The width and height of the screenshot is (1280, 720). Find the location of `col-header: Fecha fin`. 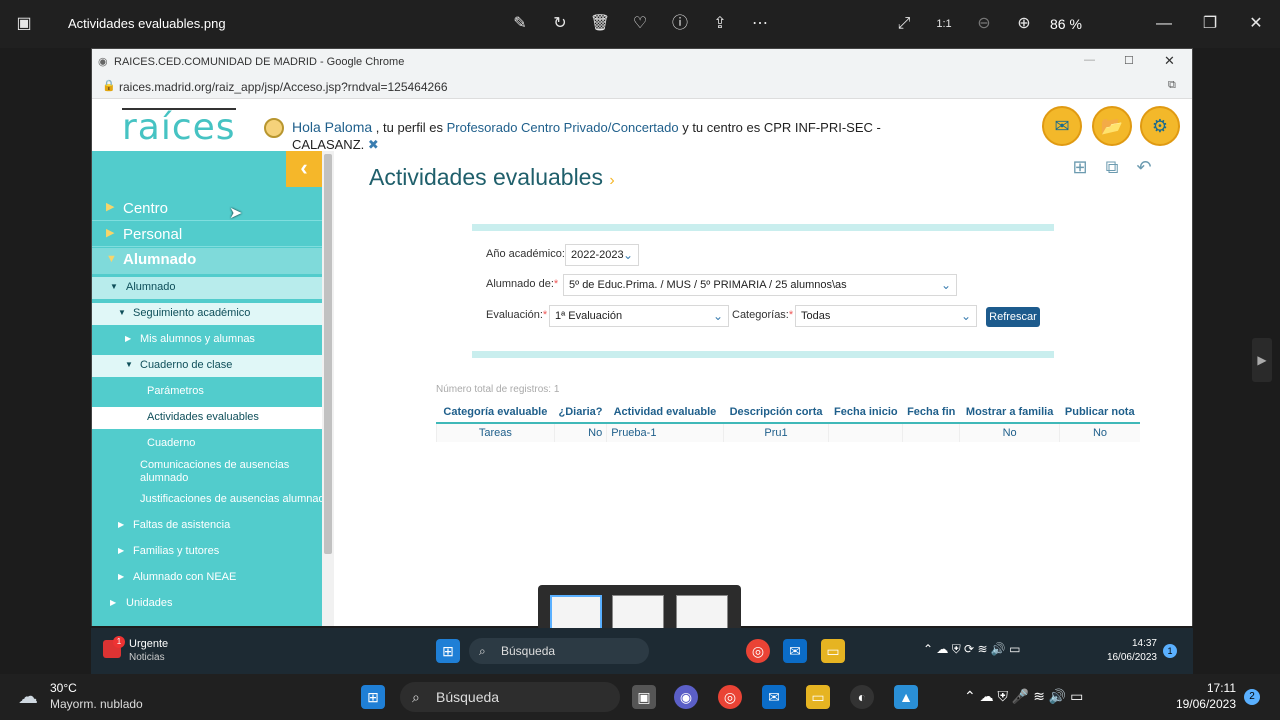

col-header: Fecha fin is located at coordinates (931, 413).